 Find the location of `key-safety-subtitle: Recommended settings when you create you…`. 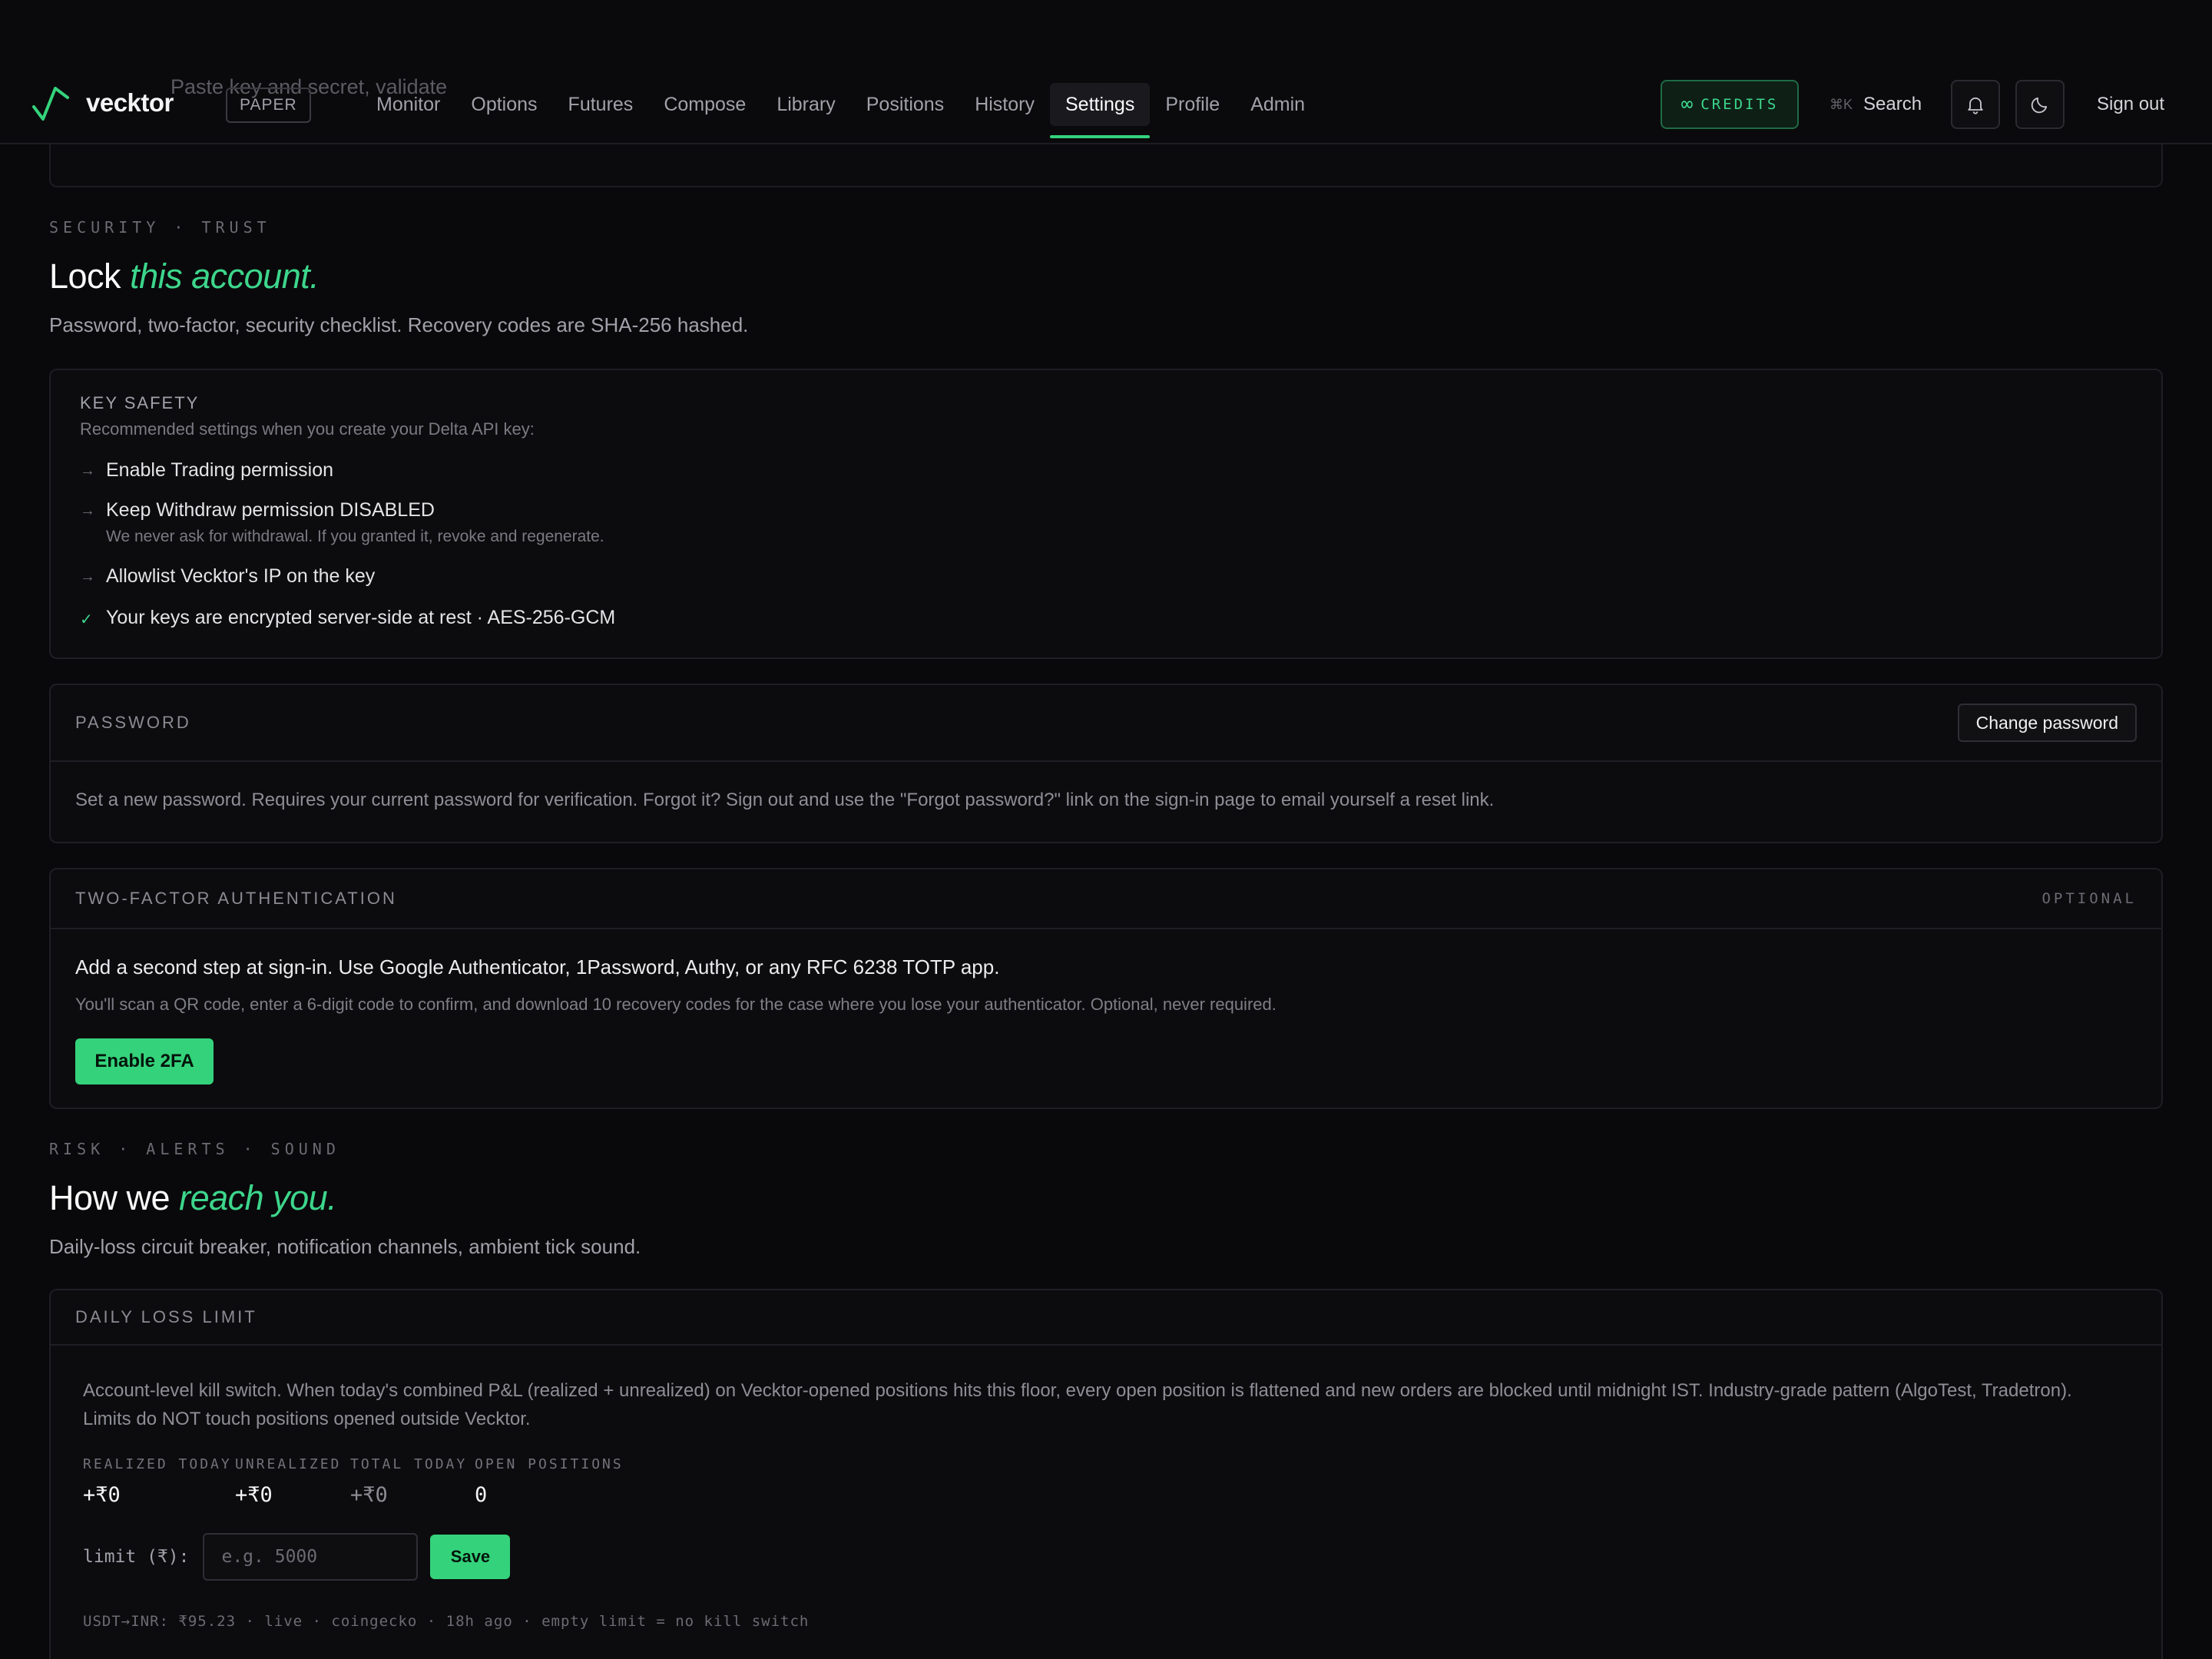

key-safety-subtitle: Recommended settings when you create you… is located at coordinates (308, 429).